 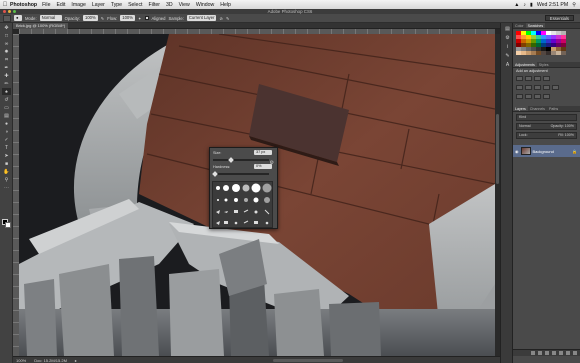 What do you see at coordinates (6, 171) in the screenshot?
I see `hand-tool-icon: ✋` at bounding box center [6, 171].